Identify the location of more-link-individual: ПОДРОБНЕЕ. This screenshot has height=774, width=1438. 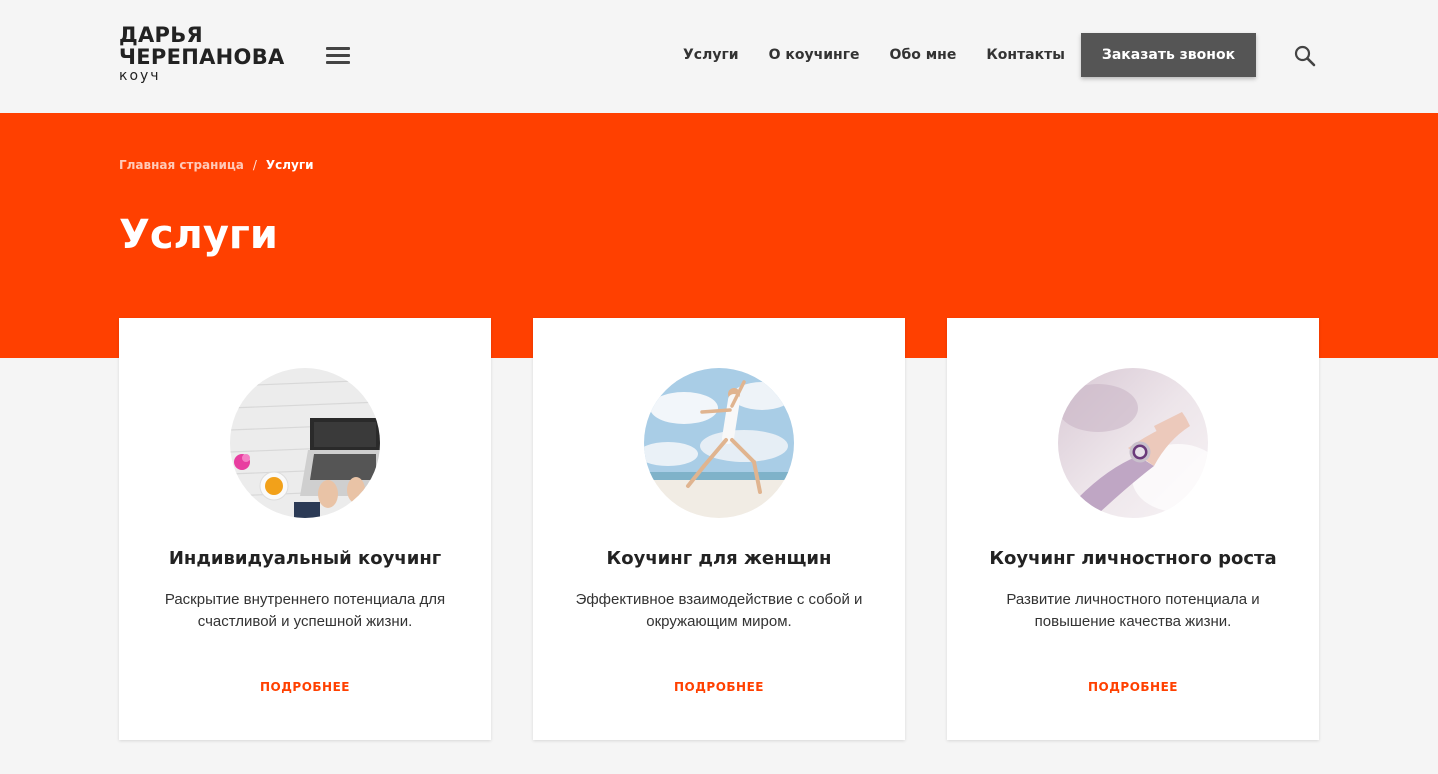
(305, 687).